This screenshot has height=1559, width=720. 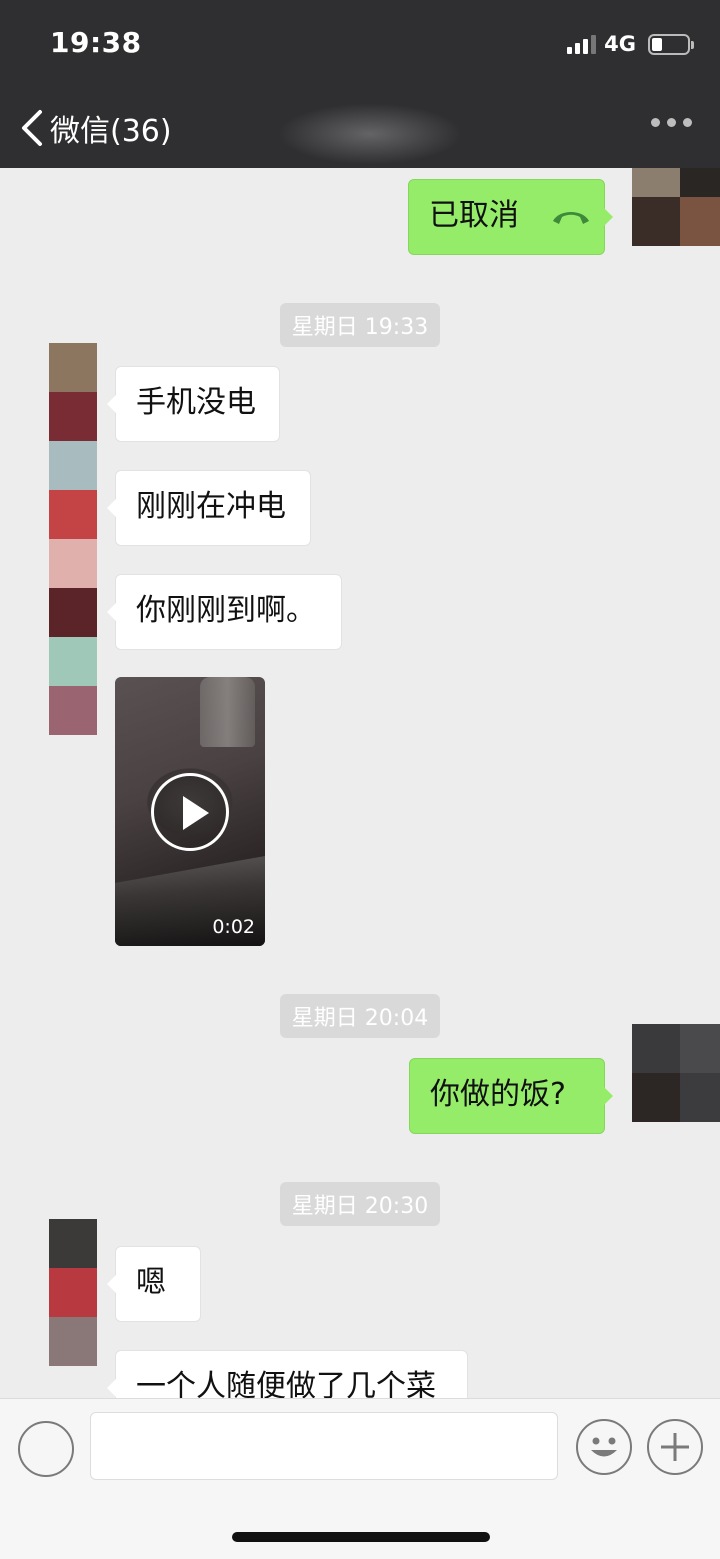 I want to click on message-text: 嗯, so click(x=151, y=1282).